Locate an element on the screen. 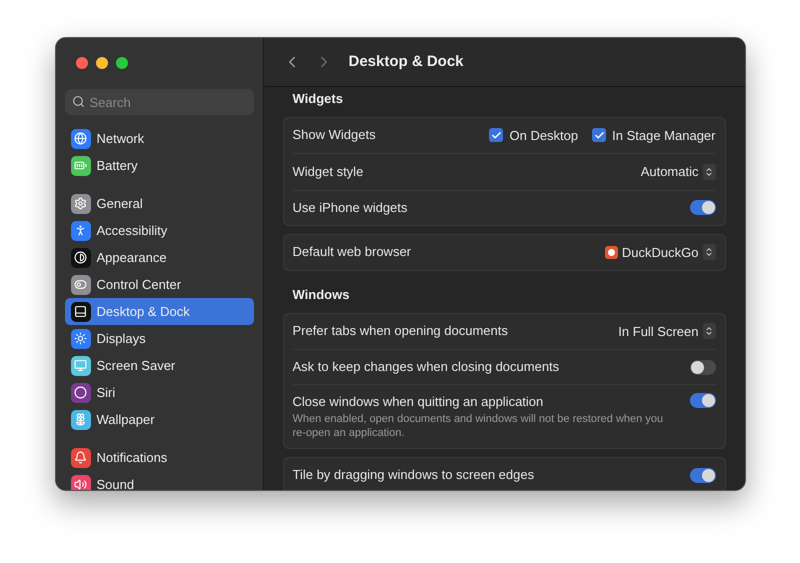 This screenshot has width=800, height=563. sidebar-item: Accessibility is located at coordinates (159, 230).